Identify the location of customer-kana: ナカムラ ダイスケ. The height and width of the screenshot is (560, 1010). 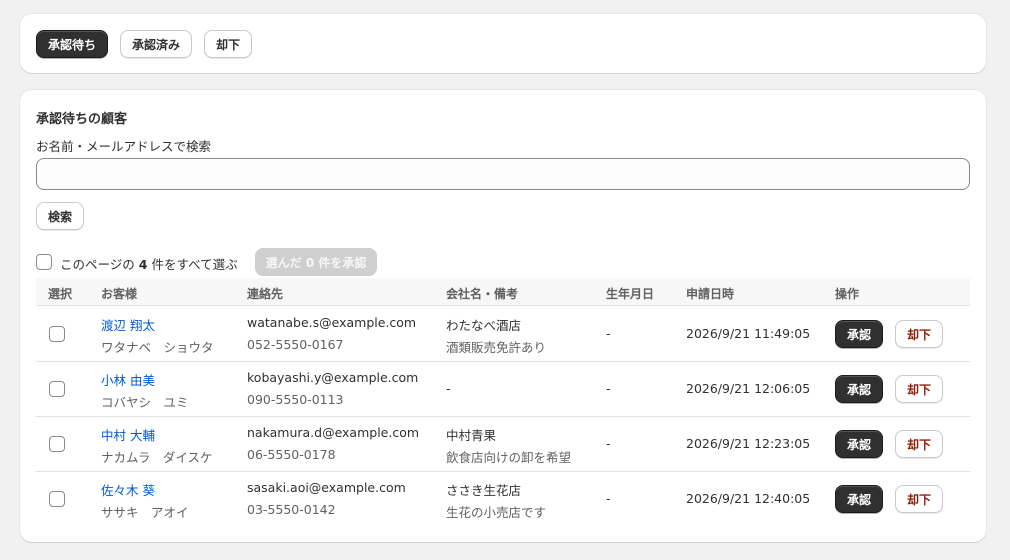
(157, 457).